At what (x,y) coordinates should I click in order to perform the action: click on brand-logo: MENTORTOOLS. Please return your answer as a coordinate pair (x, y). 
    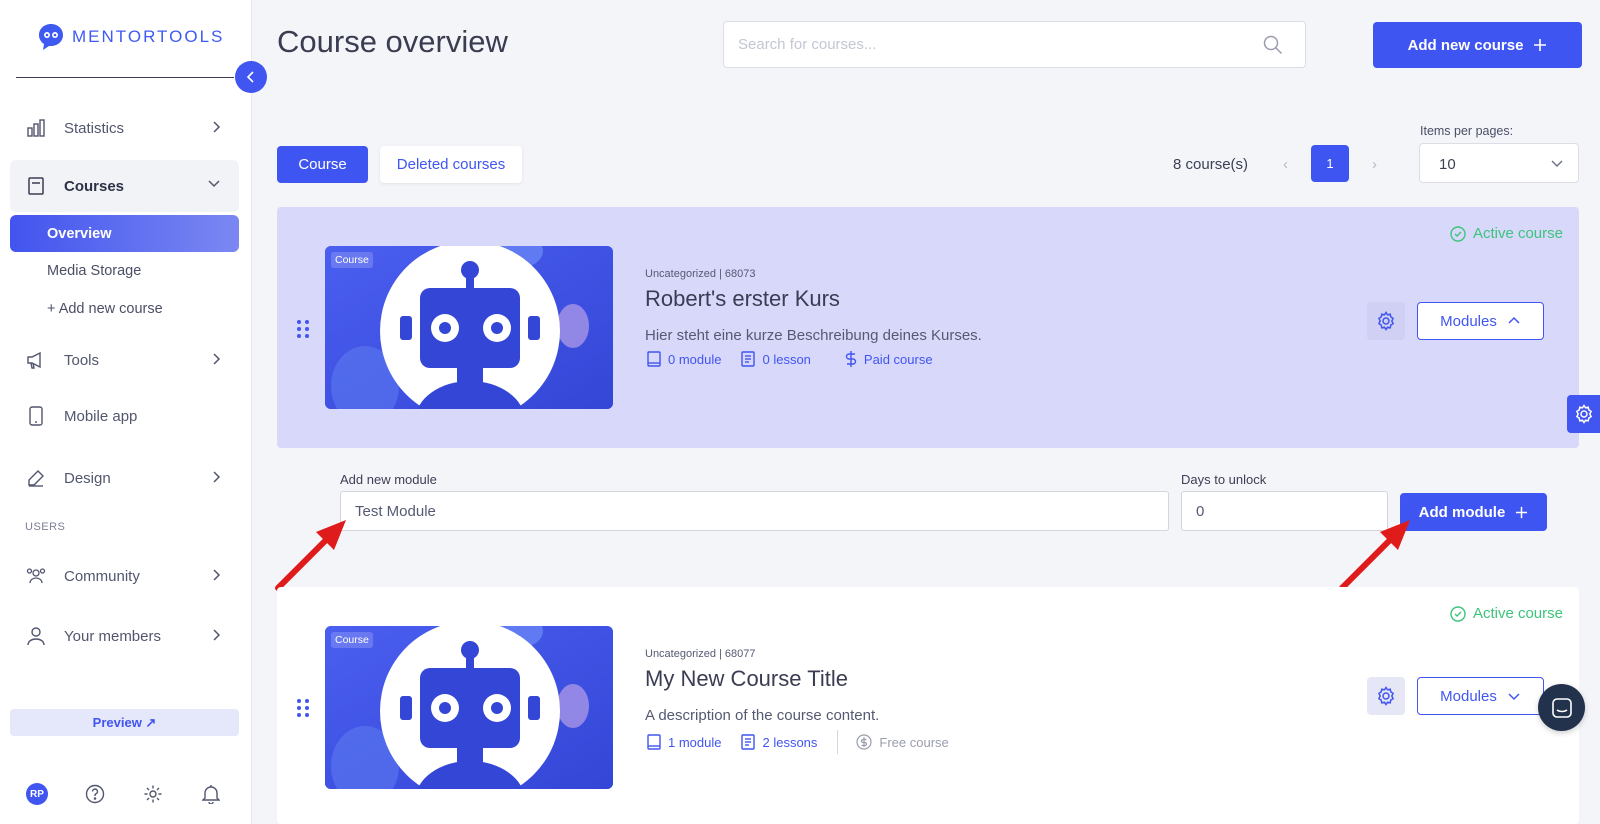
    Looking at the image, I should click on (130, 37).